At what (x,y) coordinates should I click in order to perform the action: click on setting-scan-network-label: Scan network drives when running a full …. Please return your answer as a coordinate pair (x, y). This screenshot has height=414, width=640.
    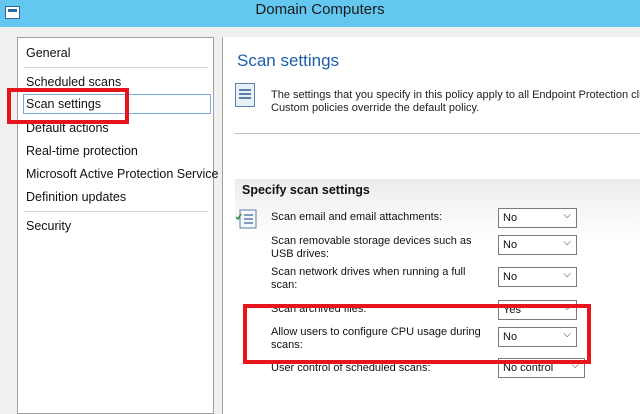
    Looking at the image, I should click on (376, 279).